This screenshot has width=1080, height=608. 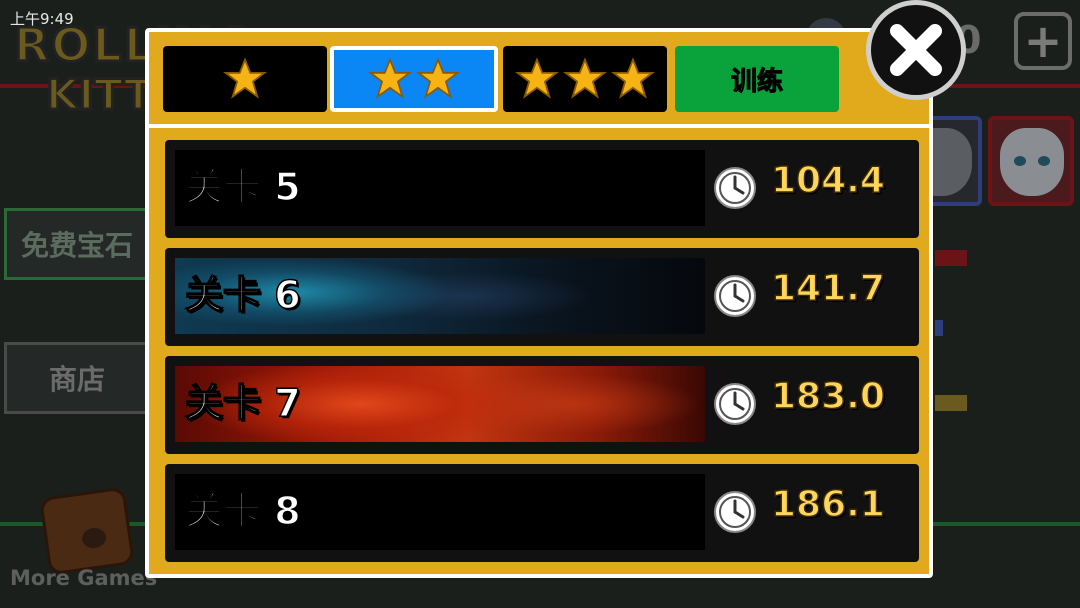 I want to click on tab-two-star, so click(x=414, y=79).